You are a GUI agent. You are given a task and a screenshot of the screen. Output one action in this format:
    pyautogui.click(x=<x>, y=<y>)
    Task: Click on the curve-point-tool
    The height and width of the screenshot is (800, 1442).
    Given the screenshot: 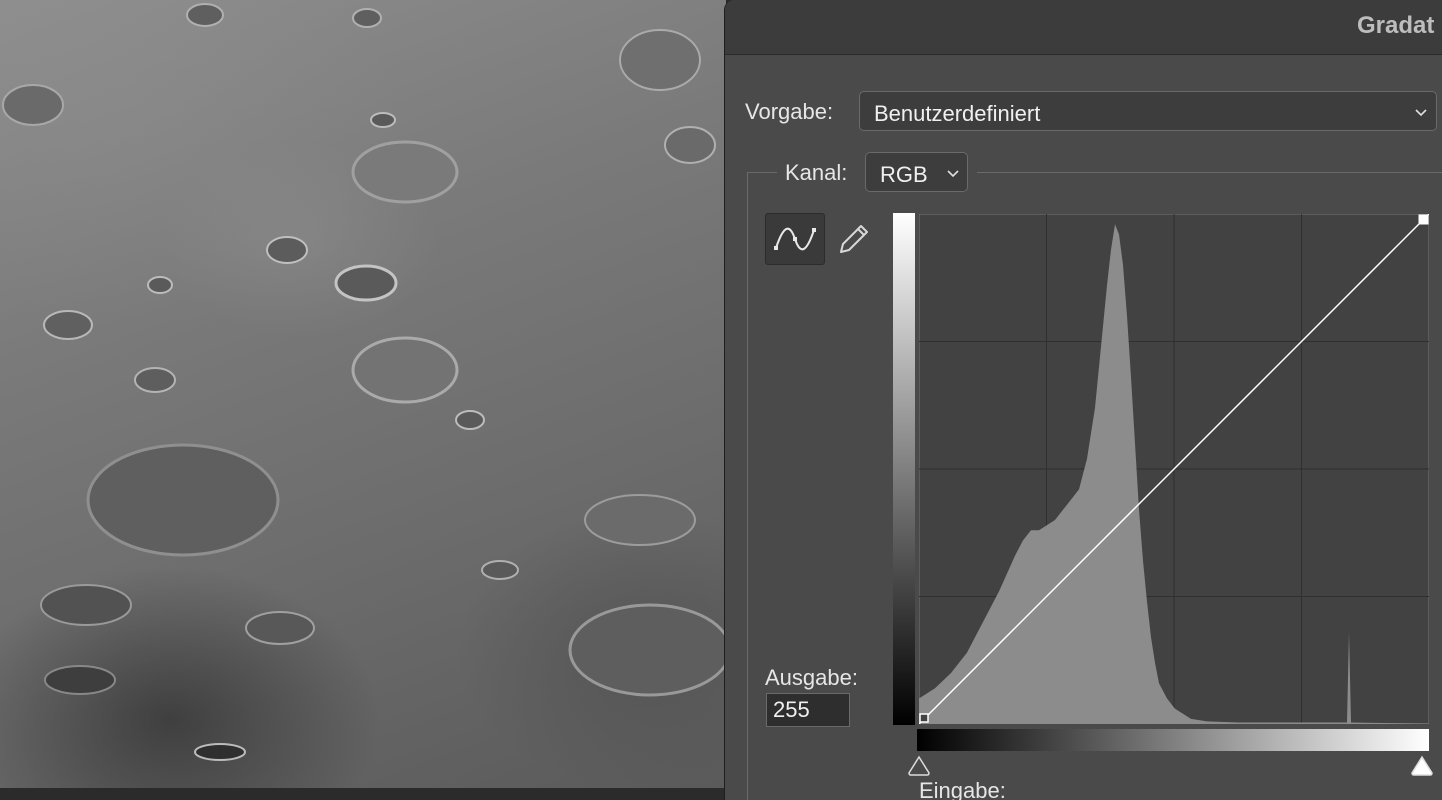 What is the action you would take?
    pyautogui.click(x=795, y=239)
    